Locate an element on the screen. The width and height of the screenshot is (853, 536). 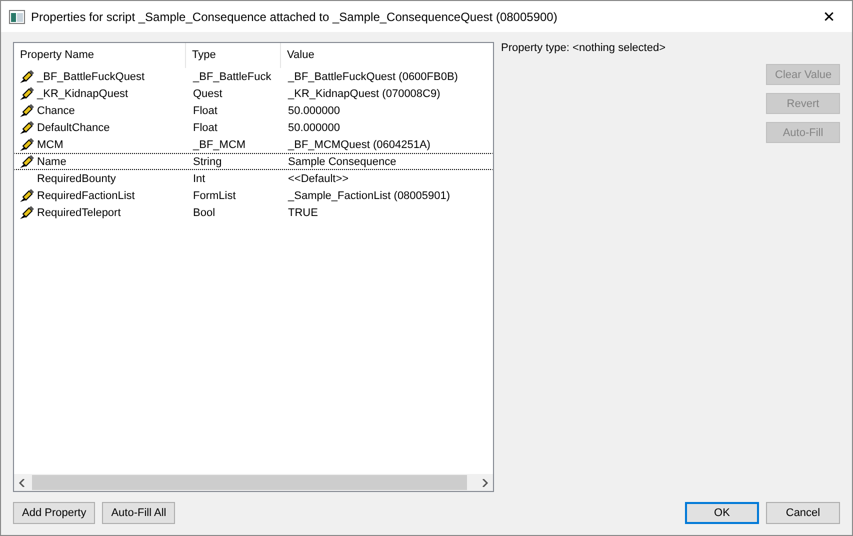
focused-row: Name String Sample Consequence is located at coordinates (253, 161).